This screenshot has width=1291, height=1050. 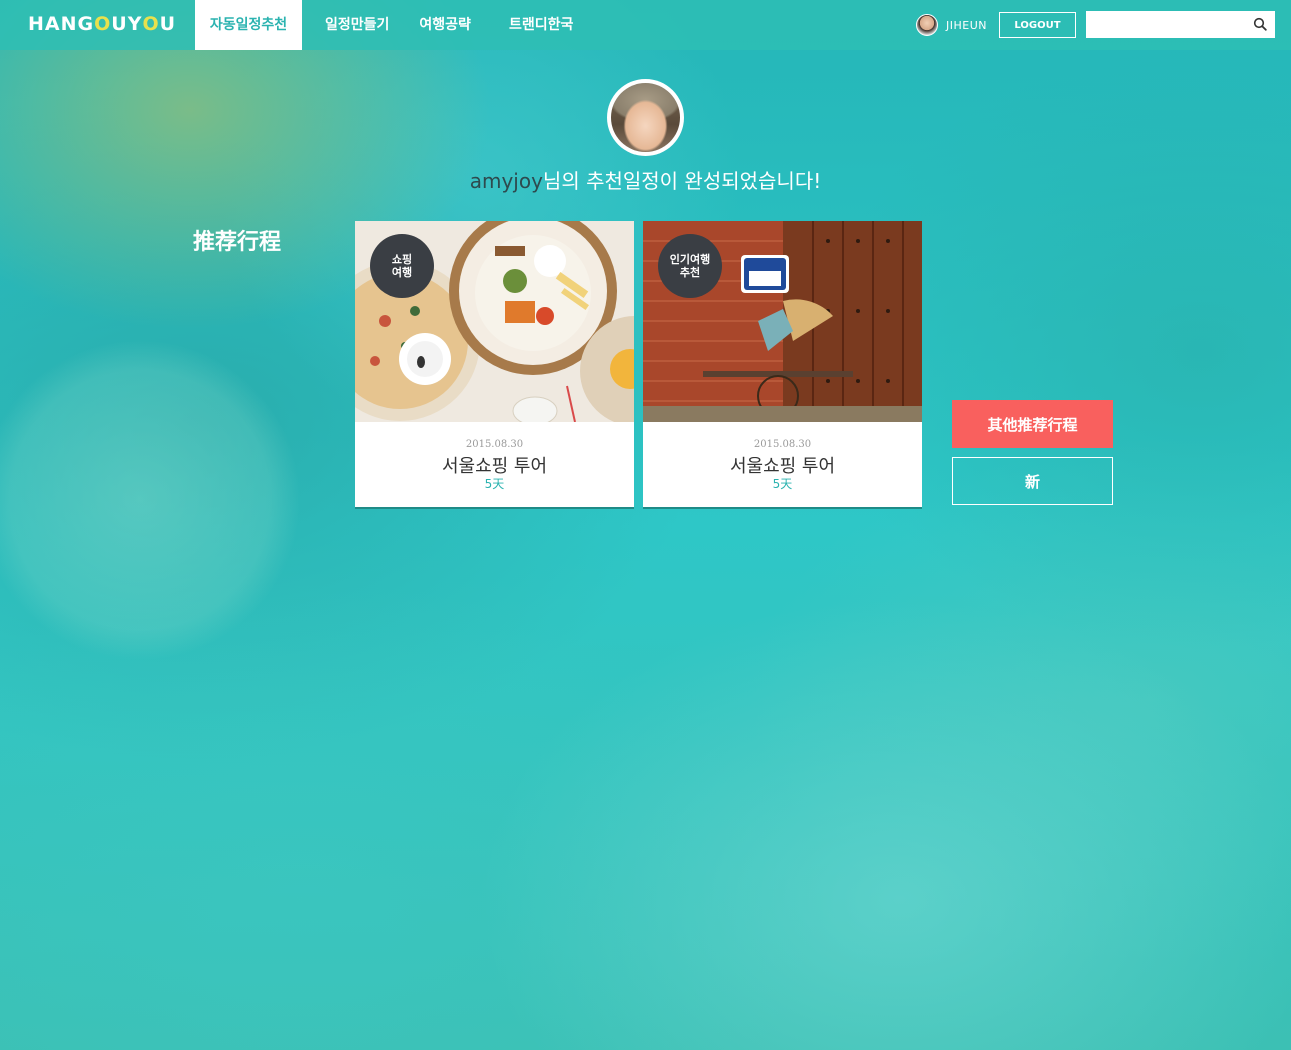 I want to click on welcome-username: amyjoy, so click(x=506, y=181).